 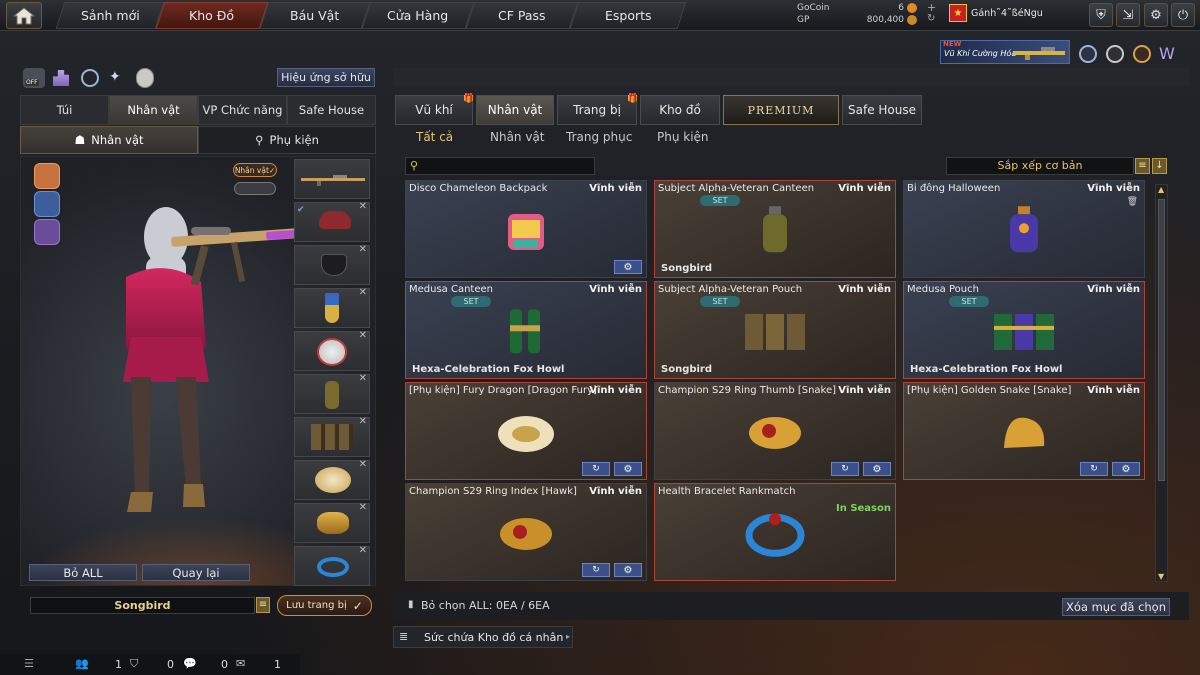 What do you see at coordinates (683, 137) in the screenshot?
I see `filter-accessory: Phụ kiện` at bounding box center [683, 137].